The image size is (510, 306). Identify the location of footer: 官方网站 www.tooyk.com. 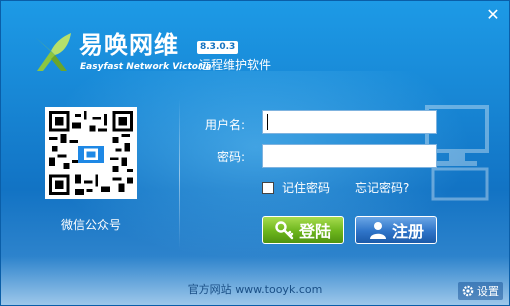
(255, 290).